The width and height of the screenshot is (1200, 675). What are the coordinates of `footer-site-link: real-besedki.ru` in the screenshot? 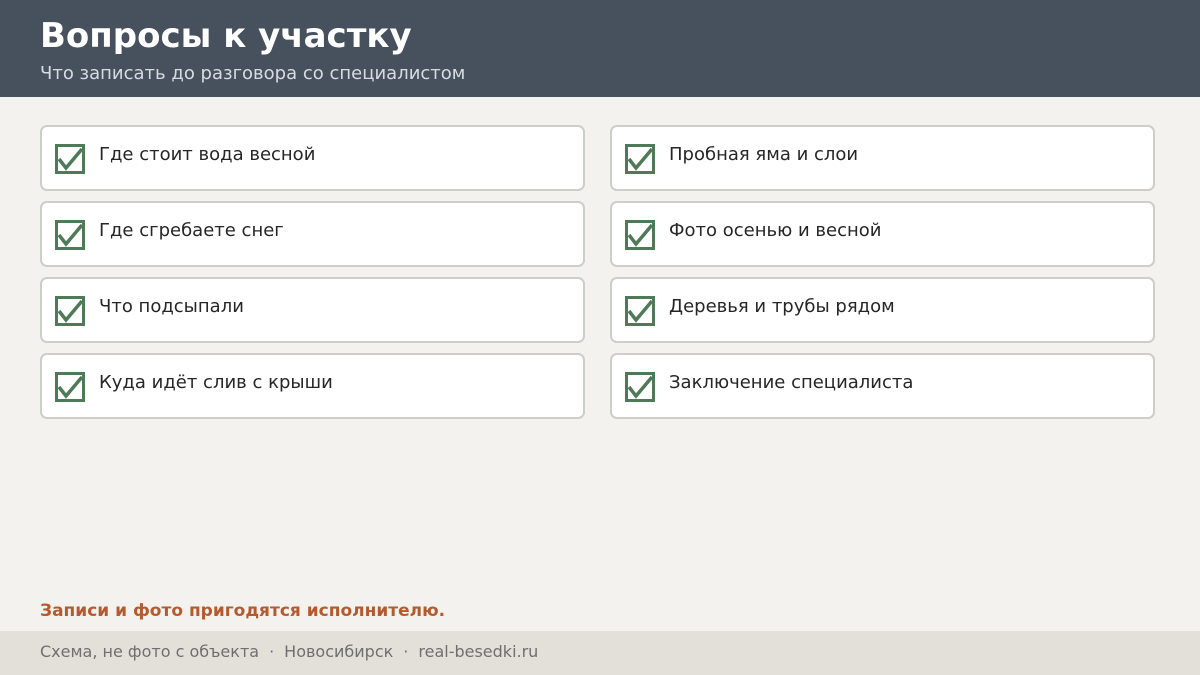 It's located at (478, 651).